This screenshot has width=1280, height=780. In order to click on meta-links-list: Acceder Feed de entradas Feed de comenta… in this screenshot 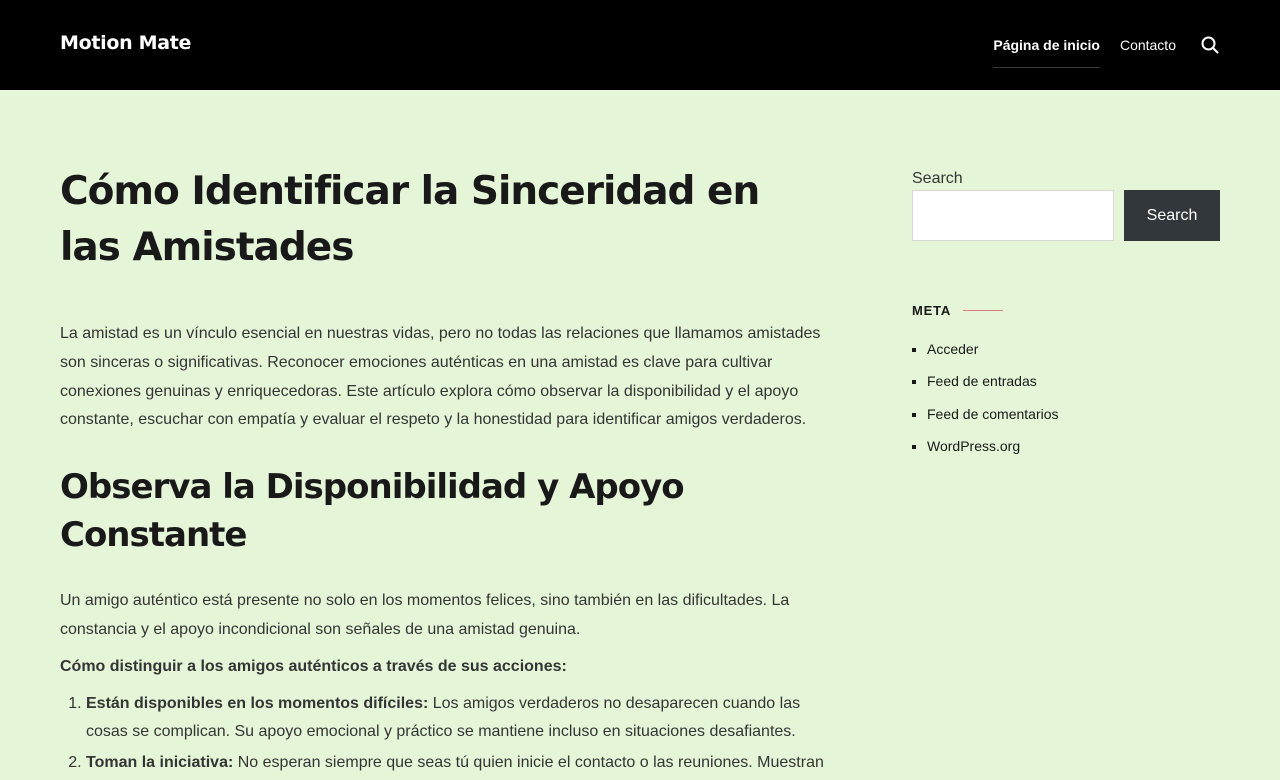, I will do `click(1066, 397)`.